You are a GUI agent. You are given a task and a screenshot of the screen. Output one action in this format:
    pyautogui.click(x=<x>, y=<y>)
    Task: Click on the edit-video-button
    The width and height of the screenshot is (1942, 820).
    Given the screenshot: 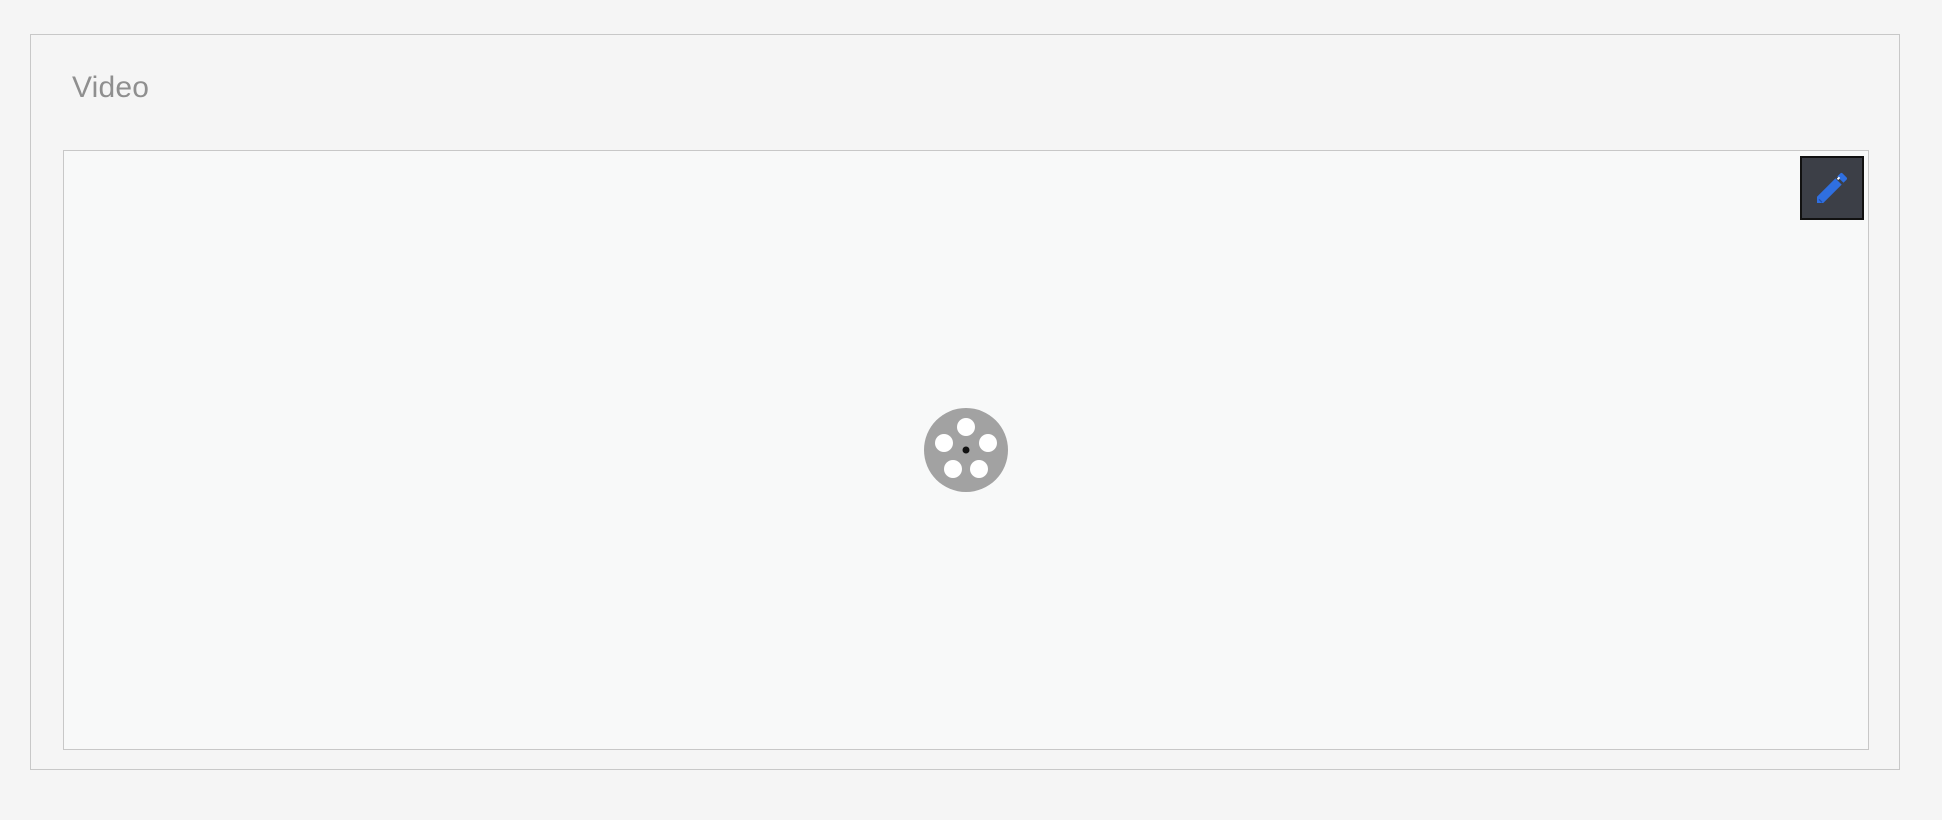 What is the action you would take?
    pyautogui.click(x=1832, y=188)
    